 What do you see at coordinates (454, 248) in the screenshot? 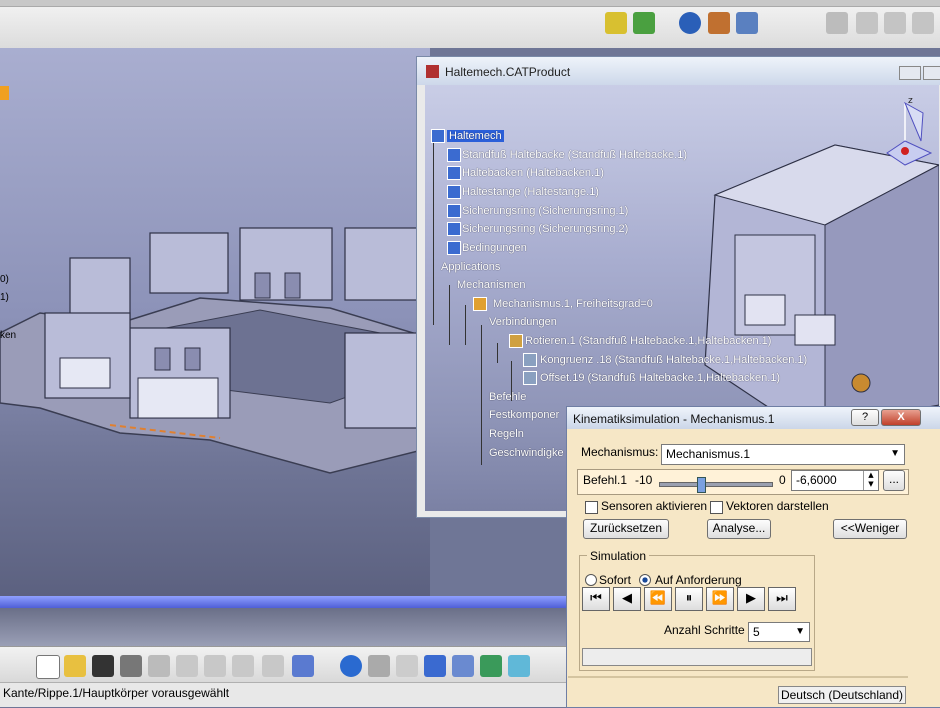
I see `constraints-icon` at bounding box center [454, 248].